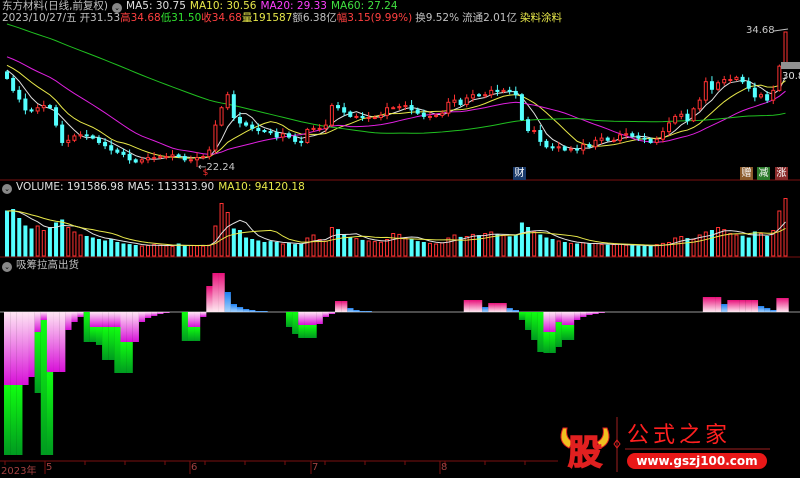  I want to click on ma60-value: MA60: 27.24, so click(364, 6).